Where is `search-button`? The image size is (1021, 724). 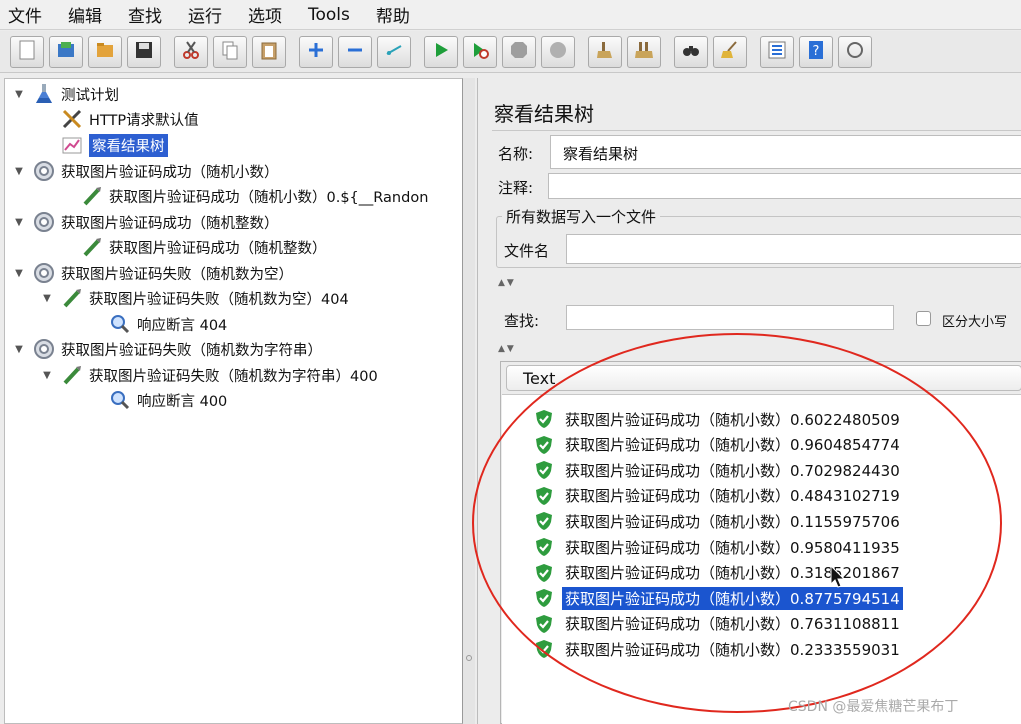 search-button is located at coordinates (691, 51).